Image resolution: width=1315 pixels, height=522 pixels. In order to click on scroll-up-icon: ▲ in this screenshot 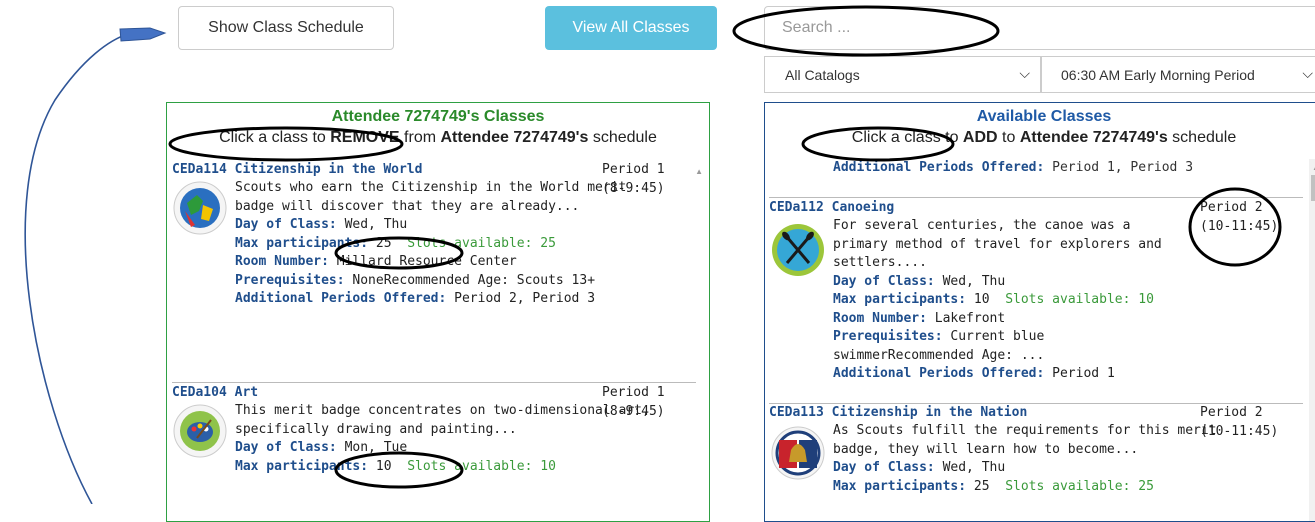, I will do `click(699, 171)`.